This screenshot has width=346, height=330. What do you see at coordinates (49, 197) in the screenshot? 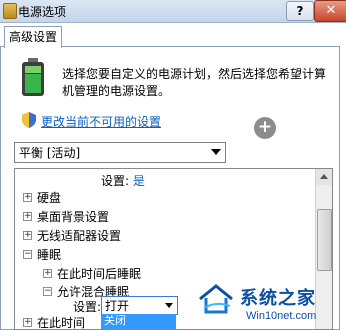
I see `tree-item-hard-disk: 硬盘` at bounding box center [49, 197].